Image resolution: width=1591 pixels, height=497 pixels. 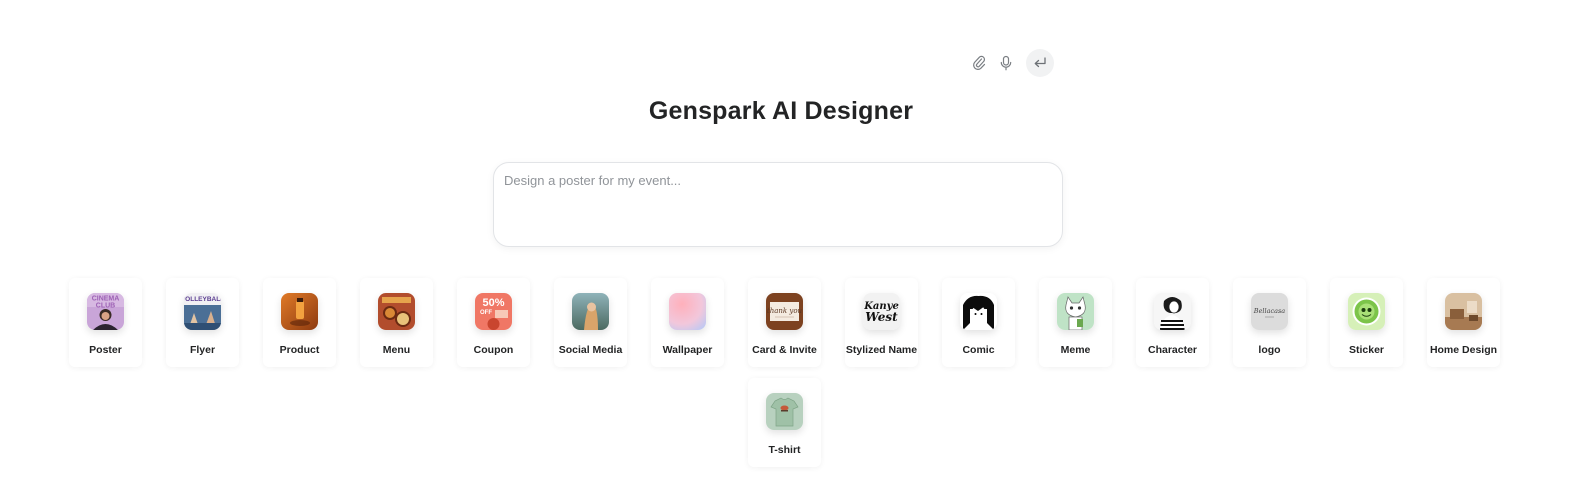 I want to click on enter-icon, so click(x=1040, y=63).